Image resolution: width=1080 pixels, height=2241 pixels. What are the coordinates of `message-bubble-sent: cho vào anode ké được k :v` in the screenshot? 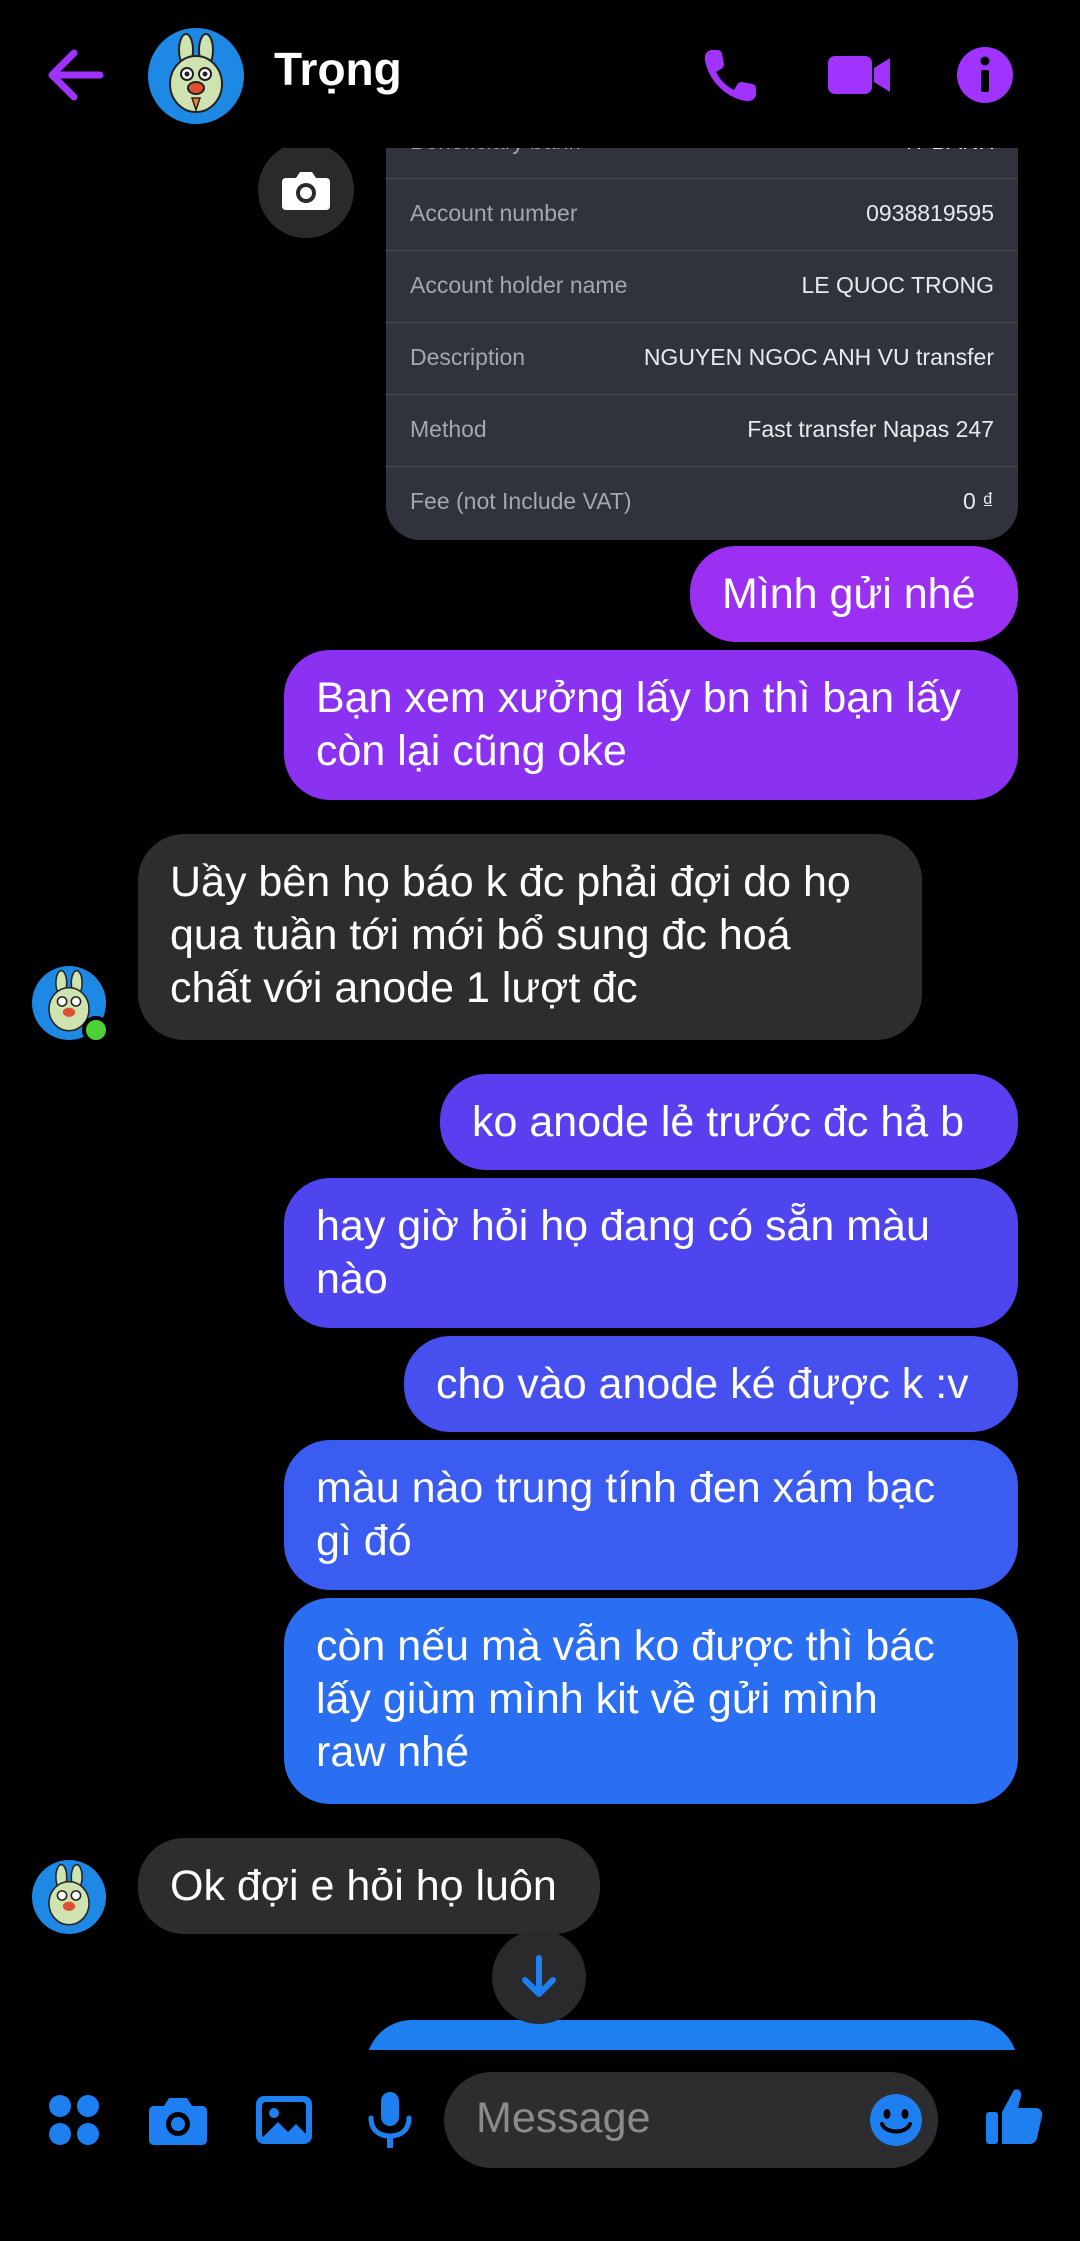 It's located at (711, 1384).